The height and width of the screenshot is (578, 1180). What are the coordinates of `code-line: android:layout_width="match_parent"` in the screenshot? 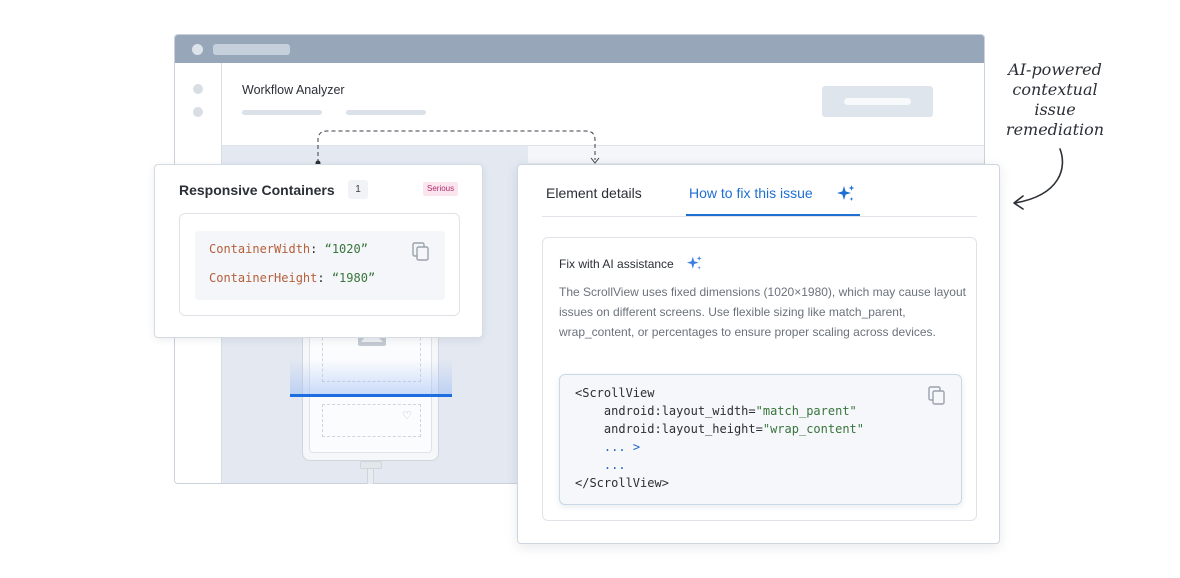 It's located at (716, 411).